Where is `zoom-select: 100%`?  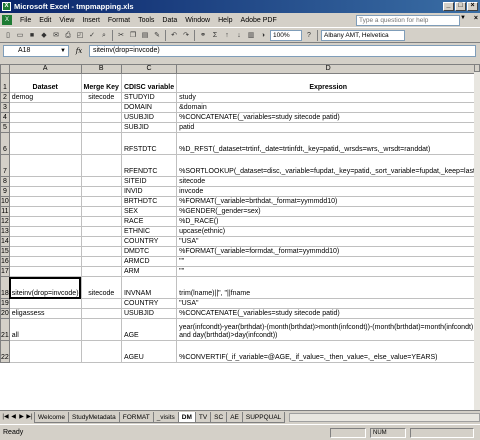
zoom-select: 100% is located at coordinates (286, 35).